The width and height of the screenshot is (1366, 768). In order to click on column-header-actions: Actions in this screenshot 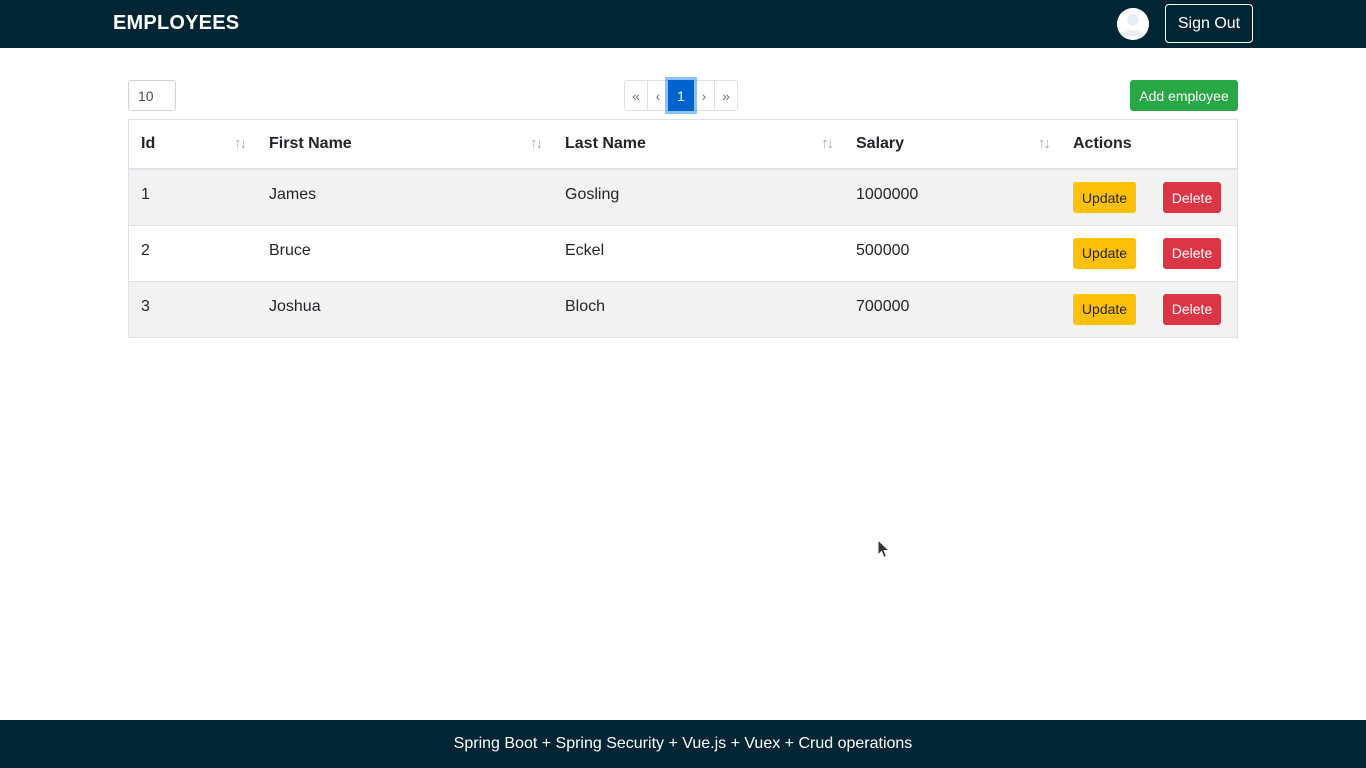, I will do `click(1149, 145)`.